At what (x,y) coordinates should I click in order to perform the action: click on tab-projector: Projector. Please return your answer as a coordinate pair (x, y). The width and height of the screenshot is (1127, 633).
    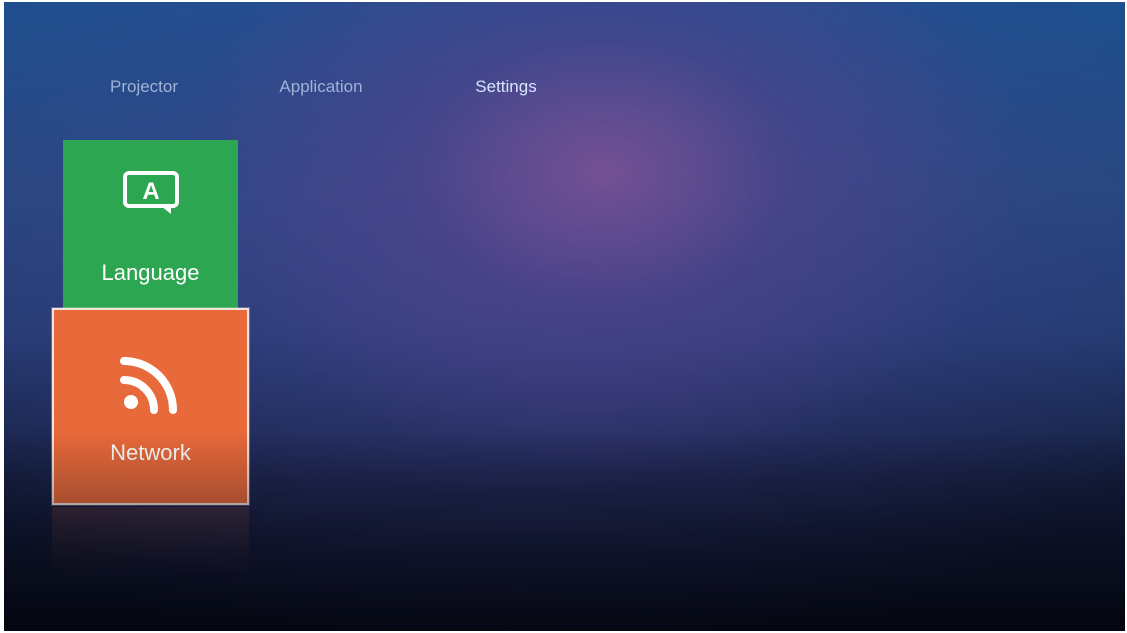
    Looking at the image, I should click on (144, 87).